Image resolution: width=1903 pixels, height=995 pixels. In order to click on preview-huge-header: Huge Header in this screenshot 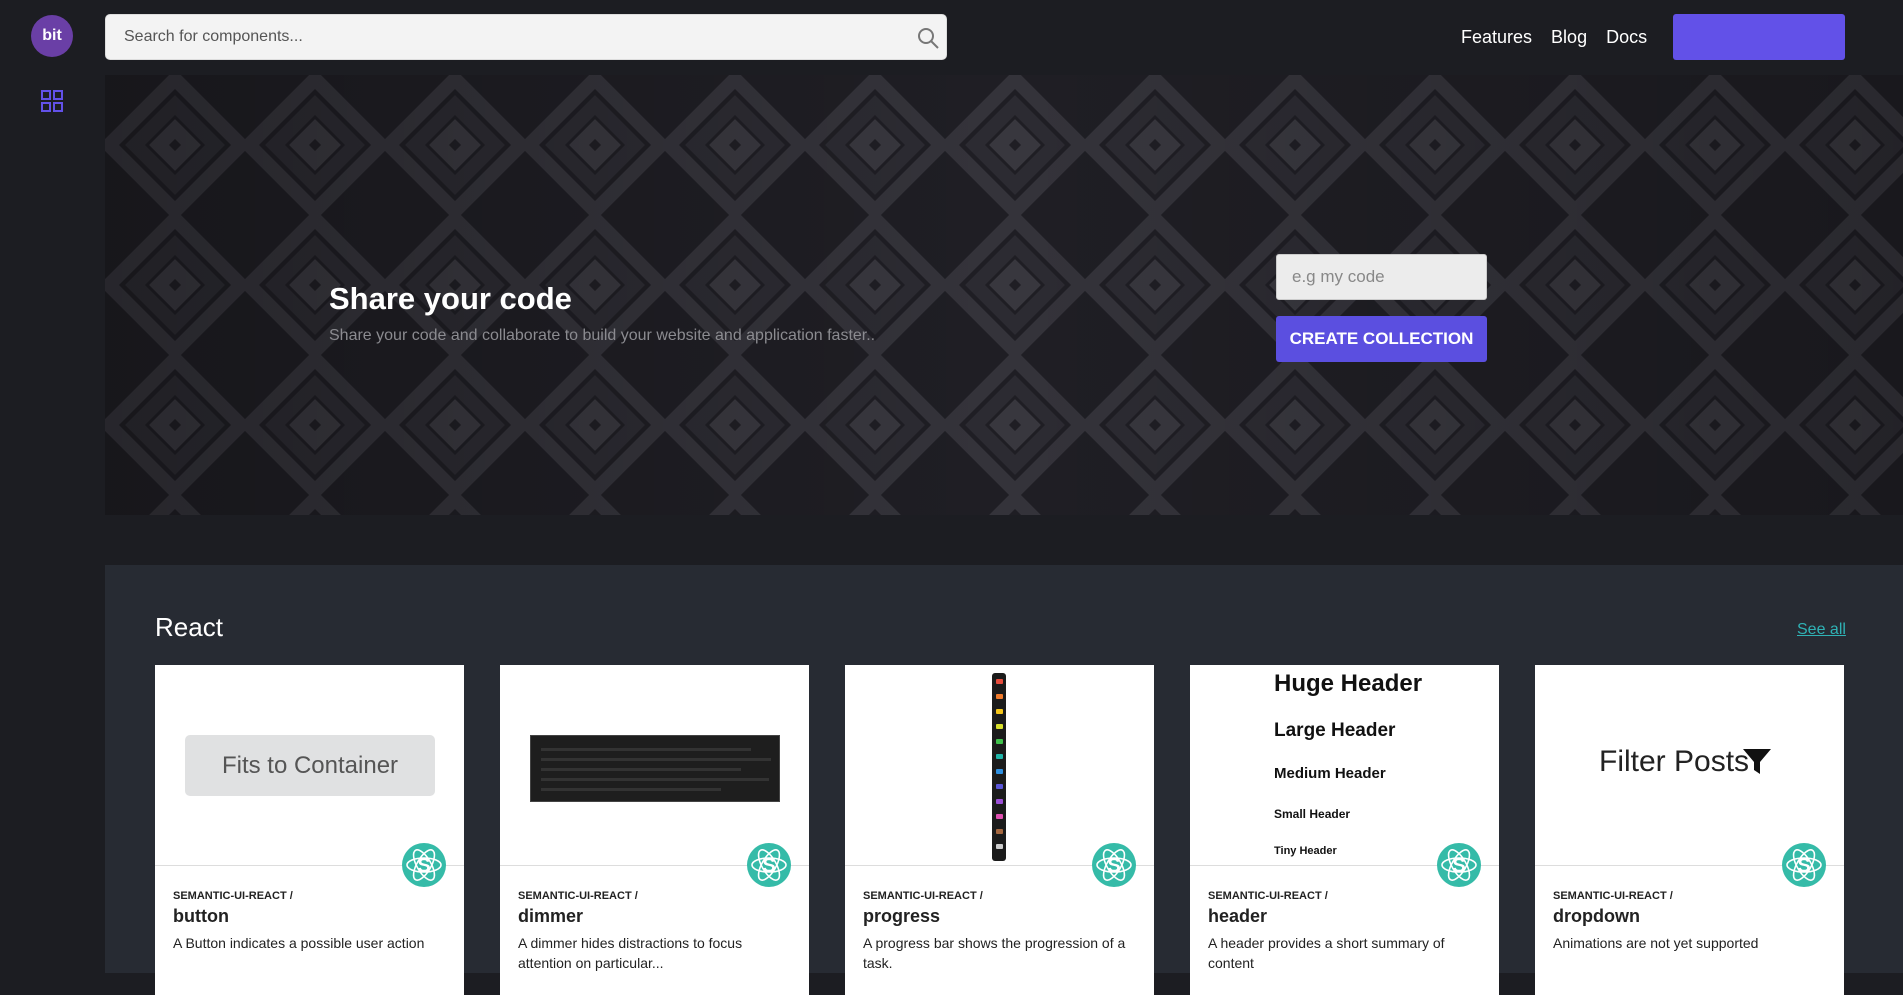, I will do `click(1348, 683)`.